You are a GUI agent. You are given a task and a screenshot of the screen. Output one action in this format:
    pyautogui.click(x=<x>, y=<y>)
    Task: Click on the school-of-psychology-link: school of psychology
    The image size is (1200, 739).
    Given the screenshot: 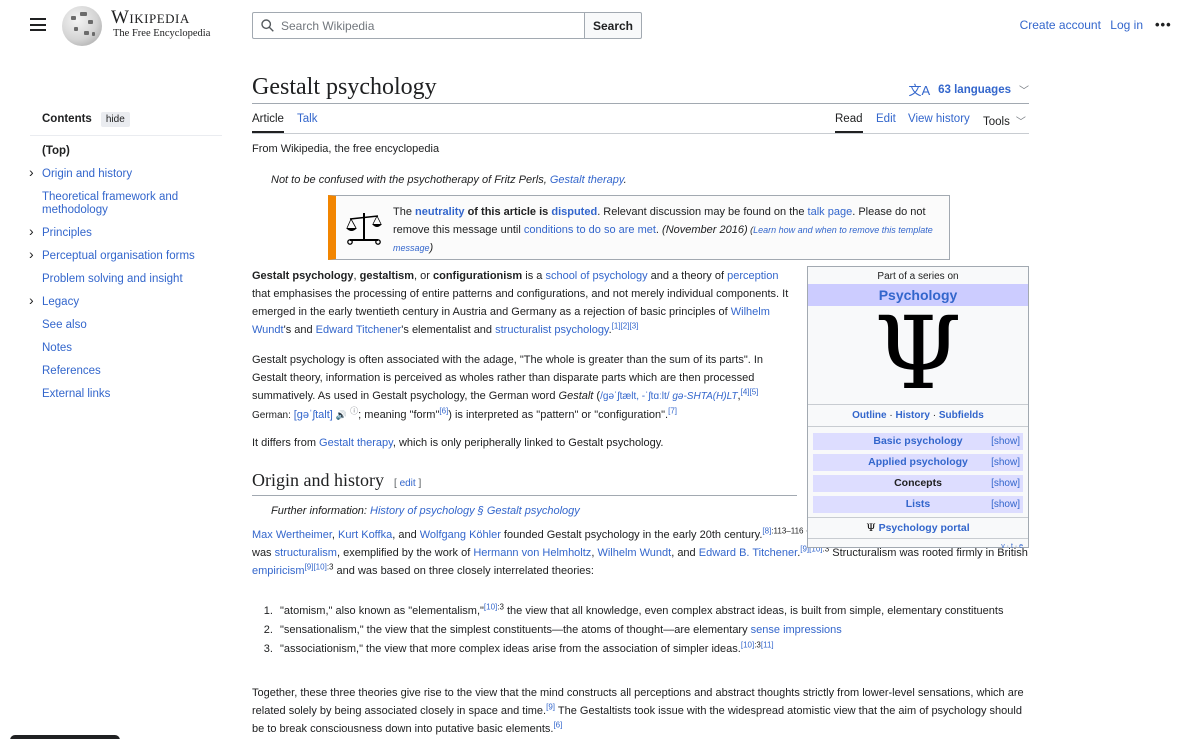 What is the action you would take?
    pyautogui.click(x=596, y=276)
    